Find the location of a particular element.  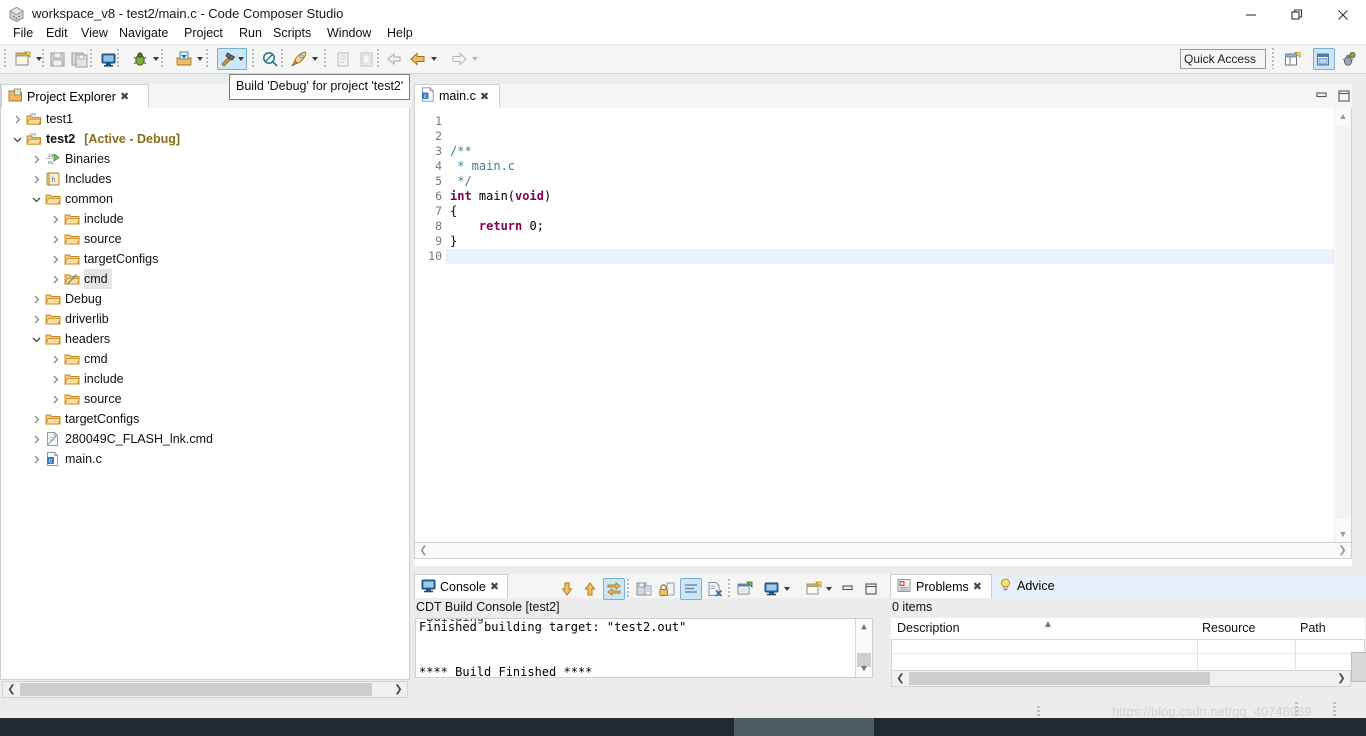

problems-table-body is located at coordinates (1128, 655).